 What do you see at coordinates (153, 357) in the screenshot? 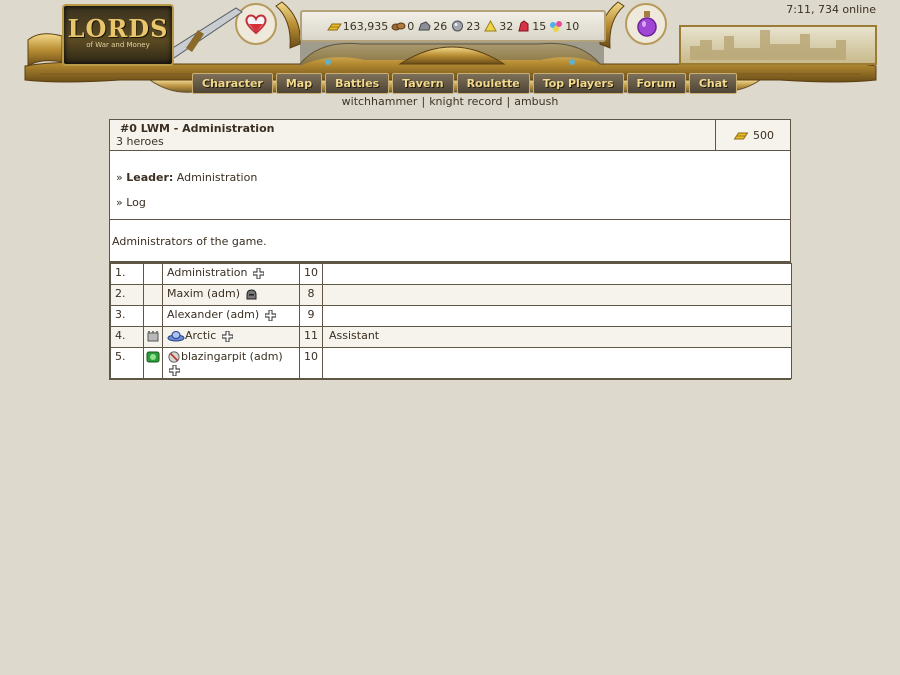
I see `green-guild-badge-icon` at bounding box center [153, 357].